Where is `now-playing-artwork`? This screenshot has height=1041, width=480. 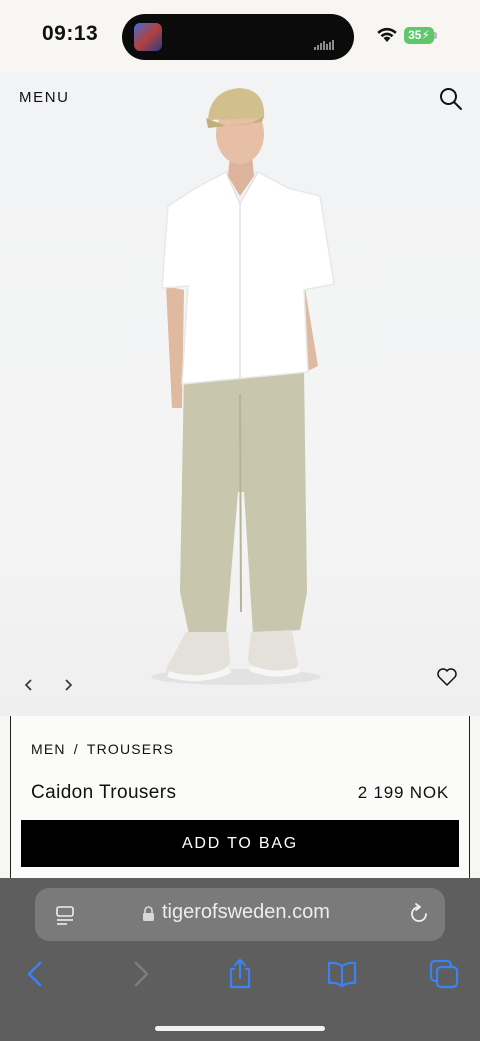 now-playing-artwork is located at coordinates (148, 37).